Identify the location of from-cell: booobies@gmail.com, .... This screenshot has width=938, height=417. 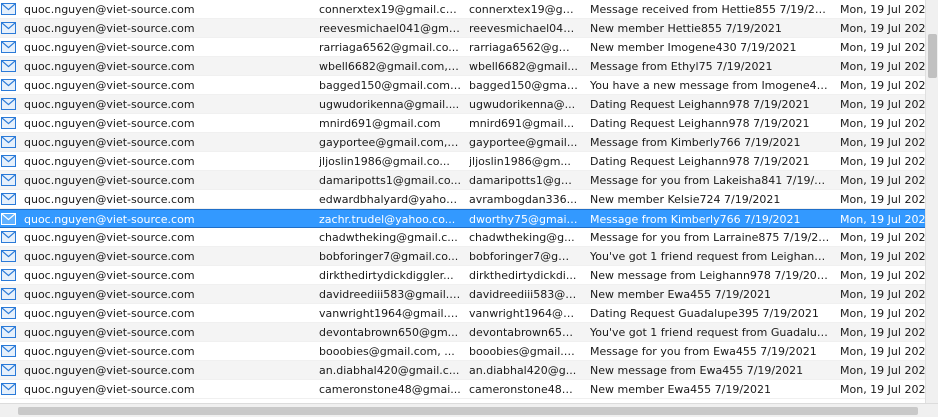
(387, 351).